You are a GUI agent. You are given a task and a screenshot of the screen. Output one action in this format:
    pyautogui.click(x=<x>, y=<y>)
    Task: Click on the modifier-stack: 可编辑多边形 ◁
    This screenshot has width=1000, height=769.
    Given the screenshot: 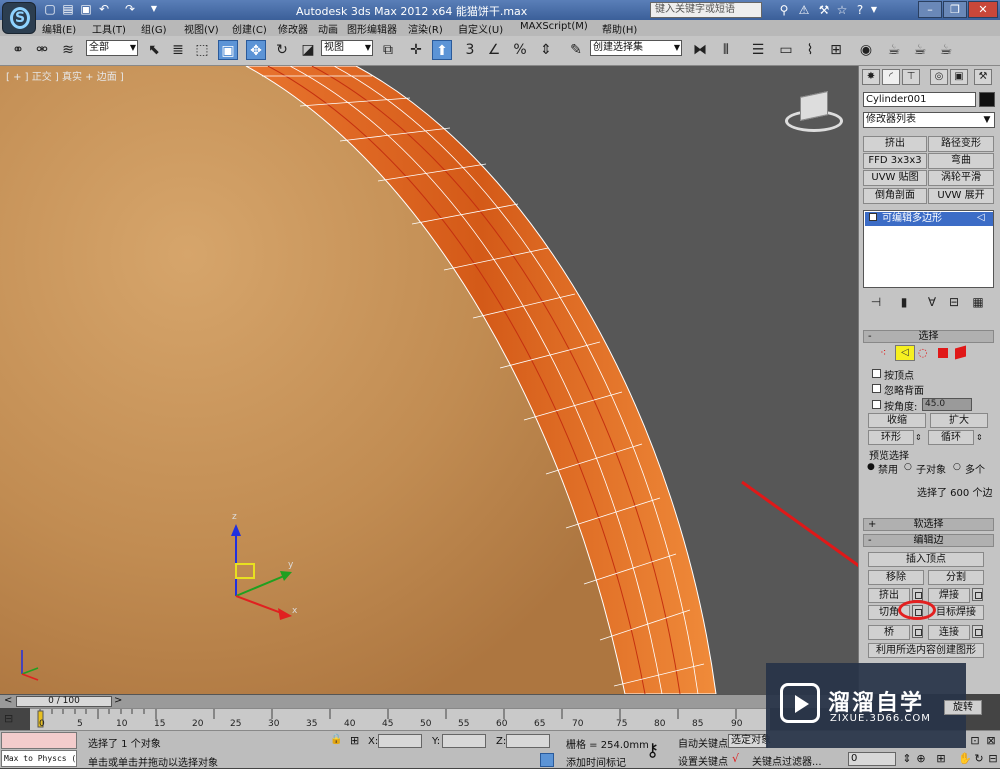 What is the action you would take?
    pyautogui.click(x=928, y=249)
    